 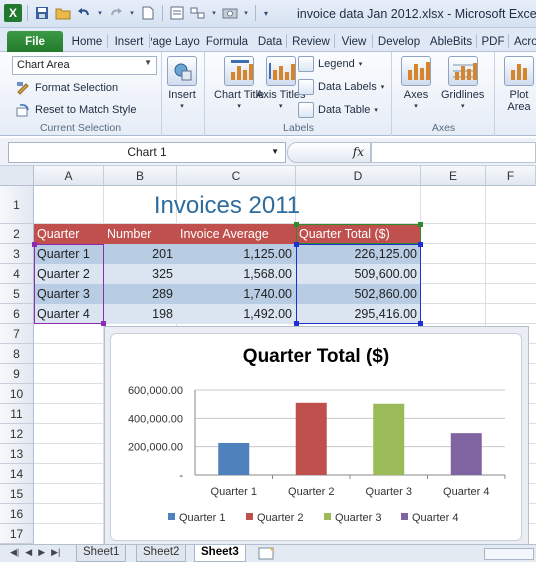 I want to click on tab-file: File, so click(x=35, y=41).